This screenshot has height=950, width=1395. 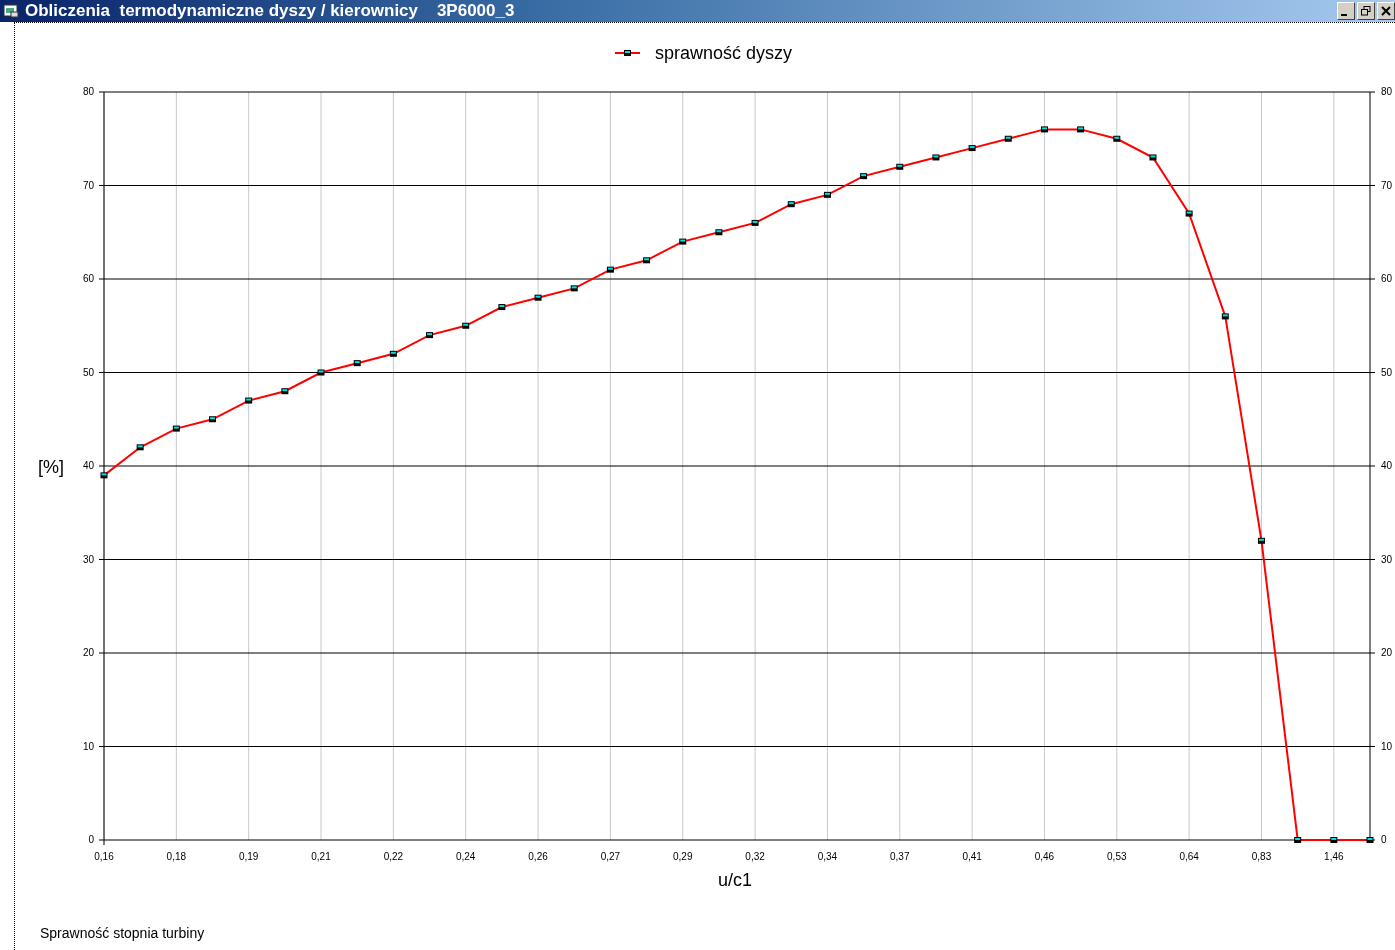 I want to click on legend-label: sprawność dyszy, so click(x=724, y=53).